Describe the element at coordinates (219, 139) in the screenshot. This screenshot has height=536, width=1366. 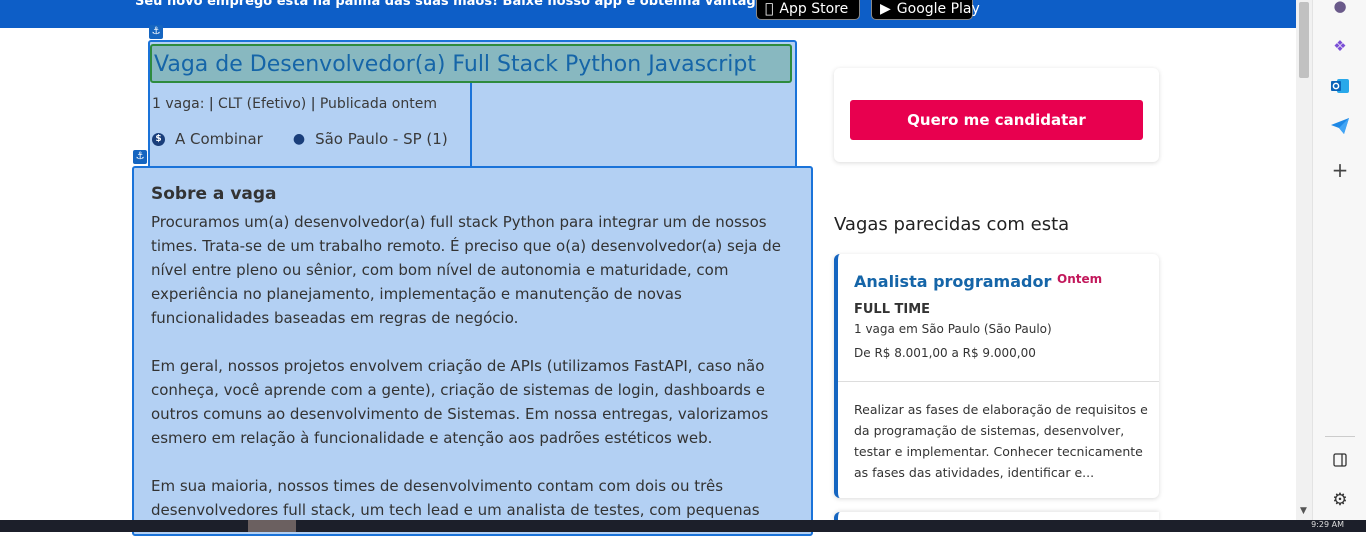
I see `job-salary: A Combinar` at that location.